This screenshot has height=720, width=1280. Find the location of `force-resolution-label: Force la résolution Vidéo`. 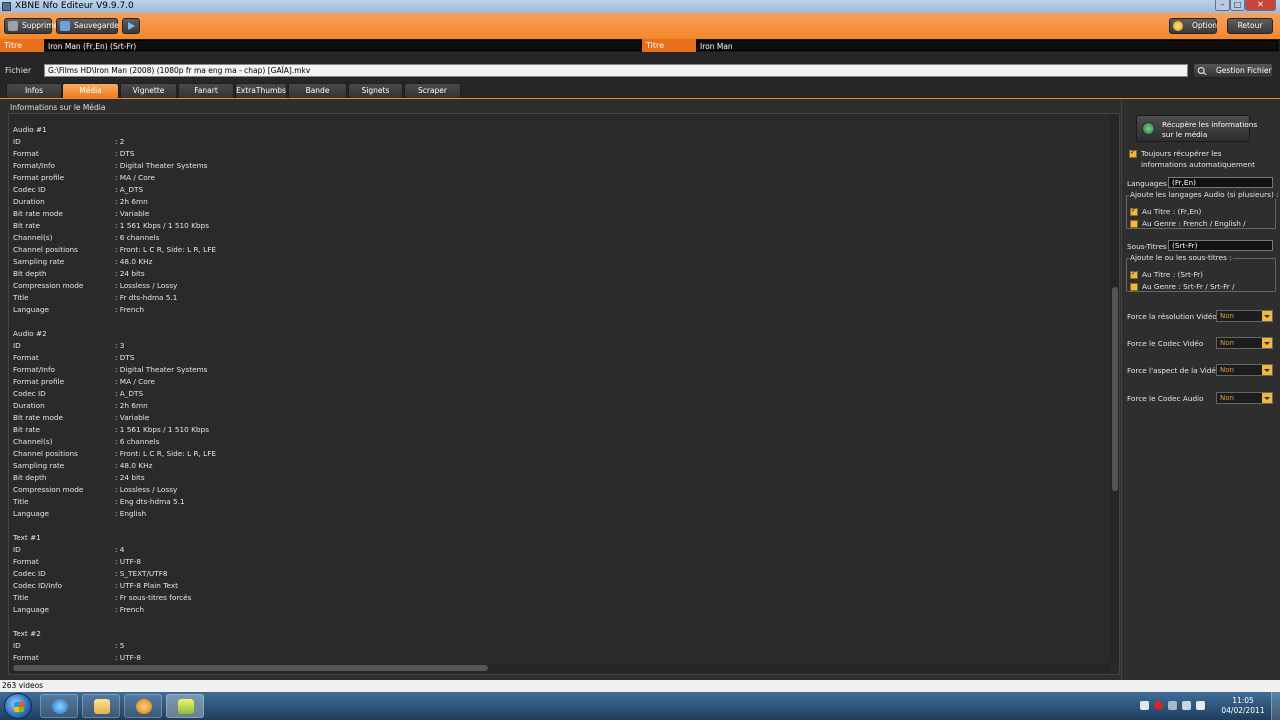

force-resolution-label: Force la résolution Vidéo is located at coordinates (1172, 316).